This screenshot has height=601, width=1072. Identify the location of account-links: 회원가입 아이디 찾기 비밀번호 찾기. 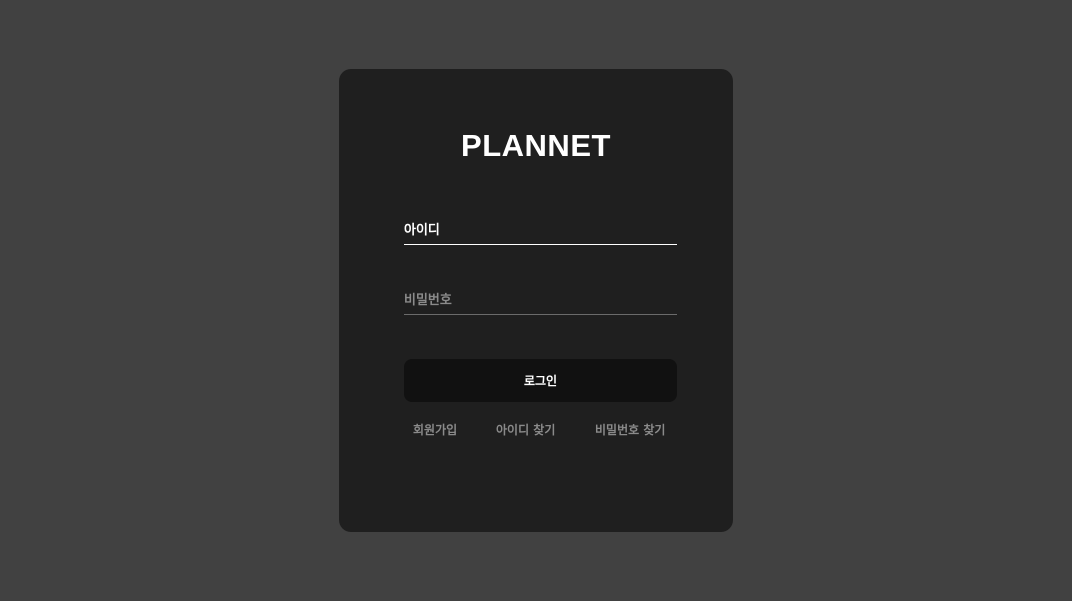
(540, 431).